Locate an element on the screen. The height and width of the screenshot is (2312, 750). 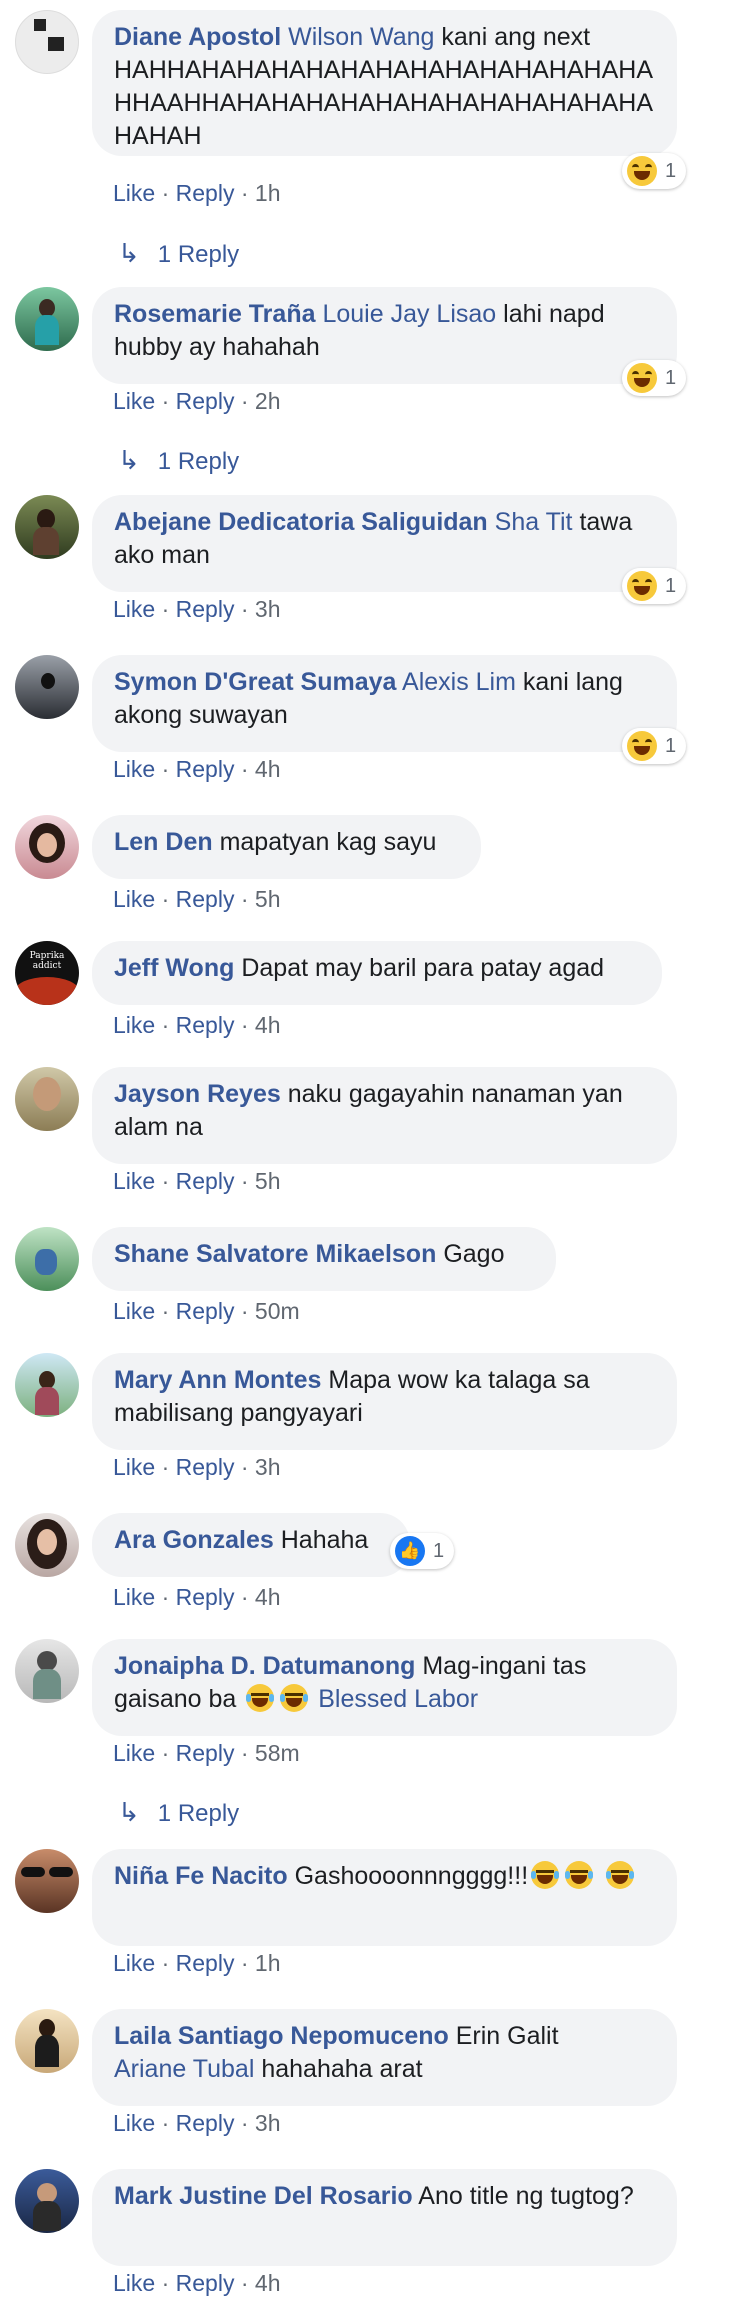
comment-author: Laila Santiago Nepomuceno is located at coordinates (281, 2036).